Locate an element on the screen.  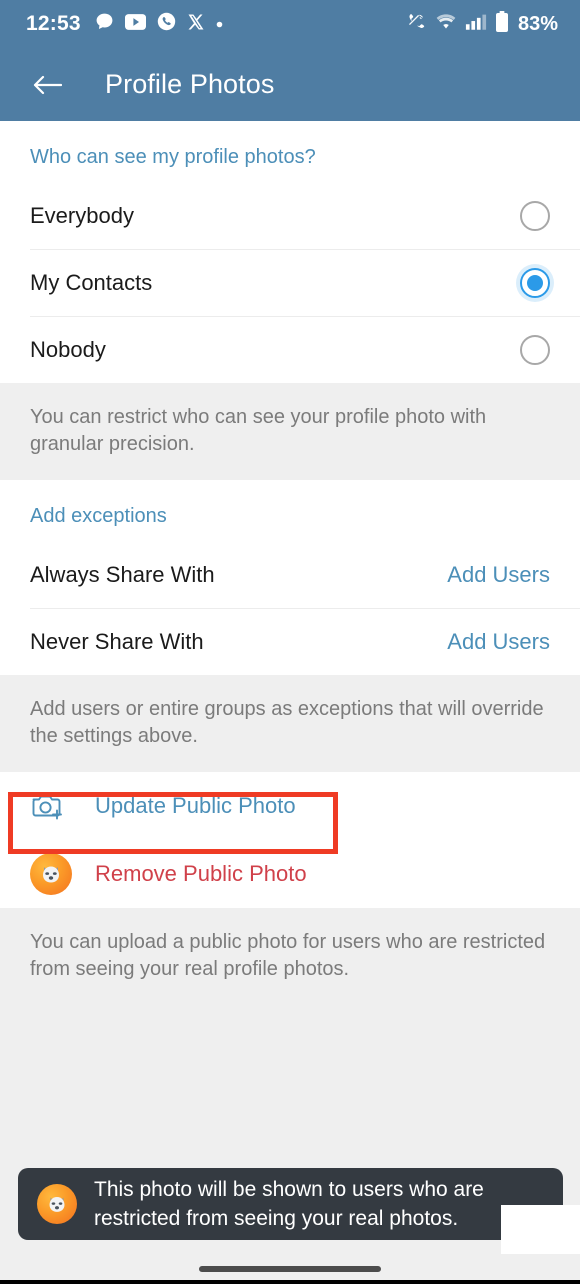
phone-mute-icon is located at coordinates (416, 24).